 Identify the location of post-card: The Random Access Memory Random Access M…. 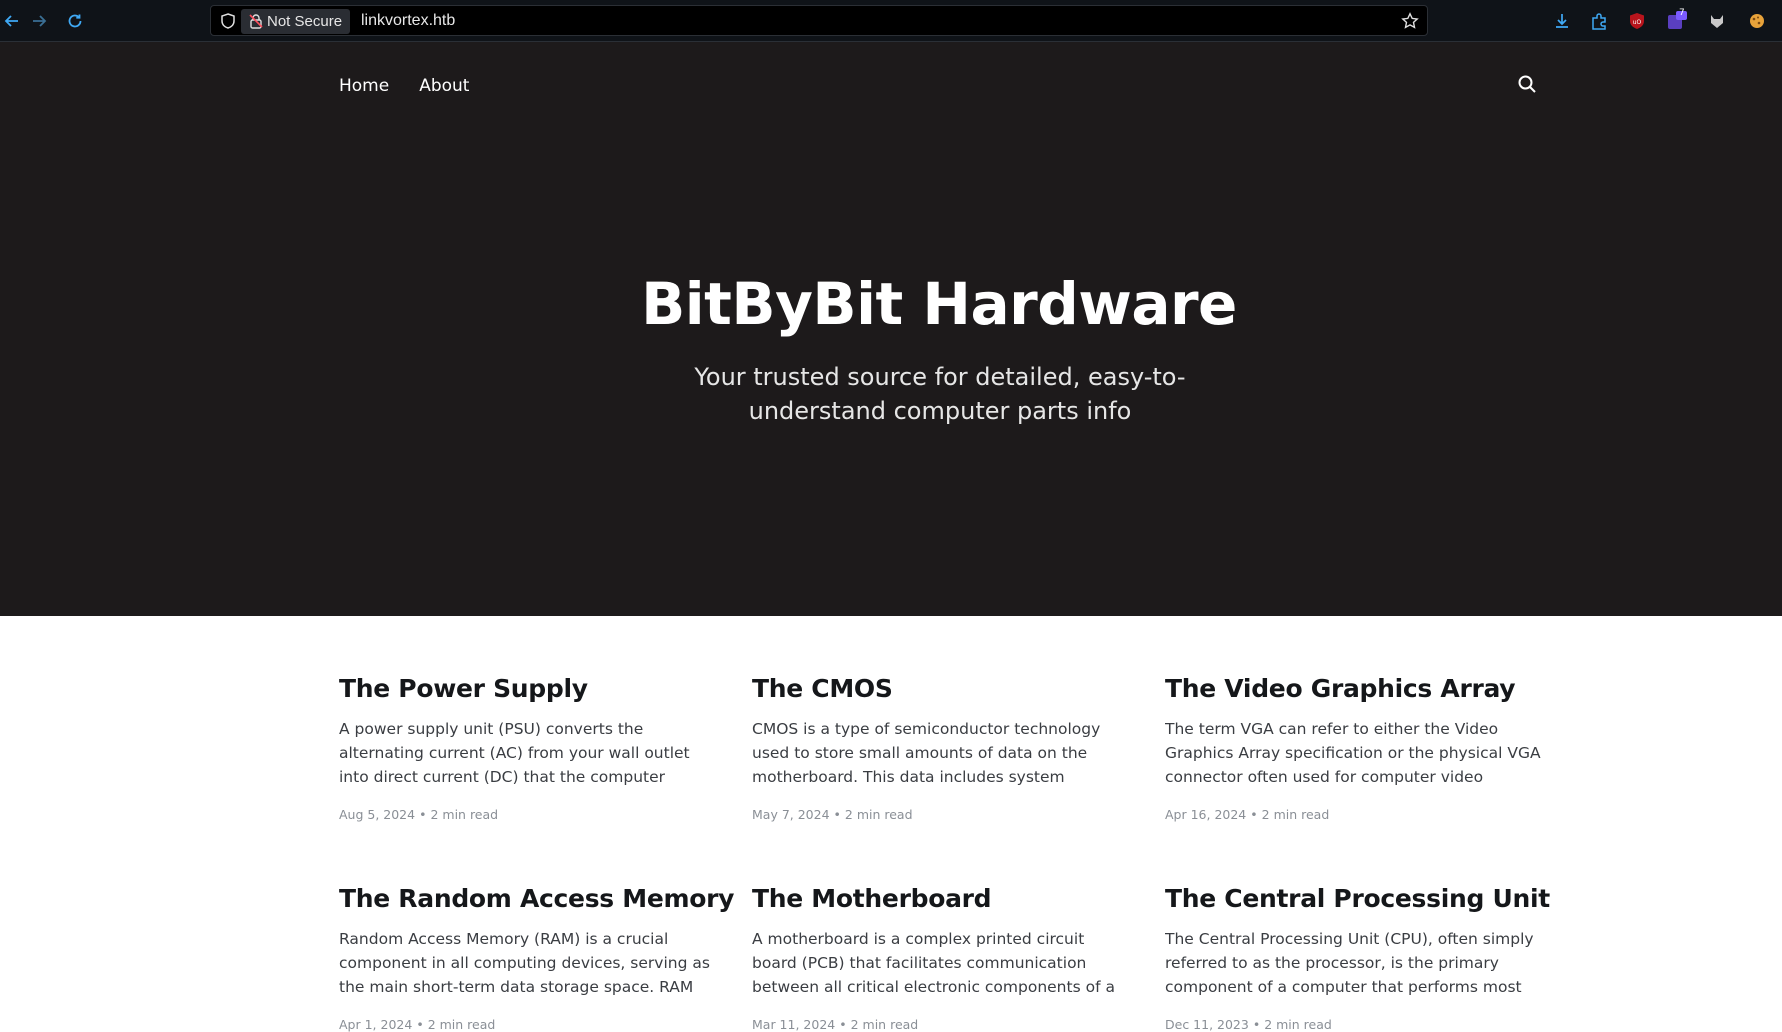
(536, 958).